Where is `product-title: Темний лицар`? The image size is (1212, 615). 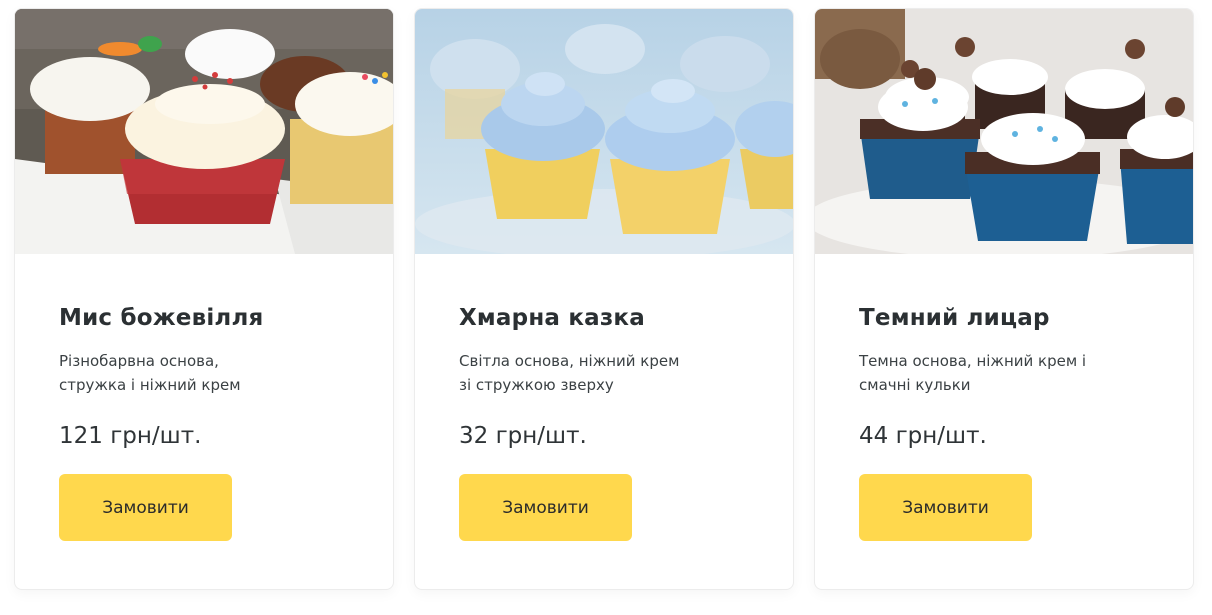
product-title: Темний лицар is located at coordinates (954, 318).